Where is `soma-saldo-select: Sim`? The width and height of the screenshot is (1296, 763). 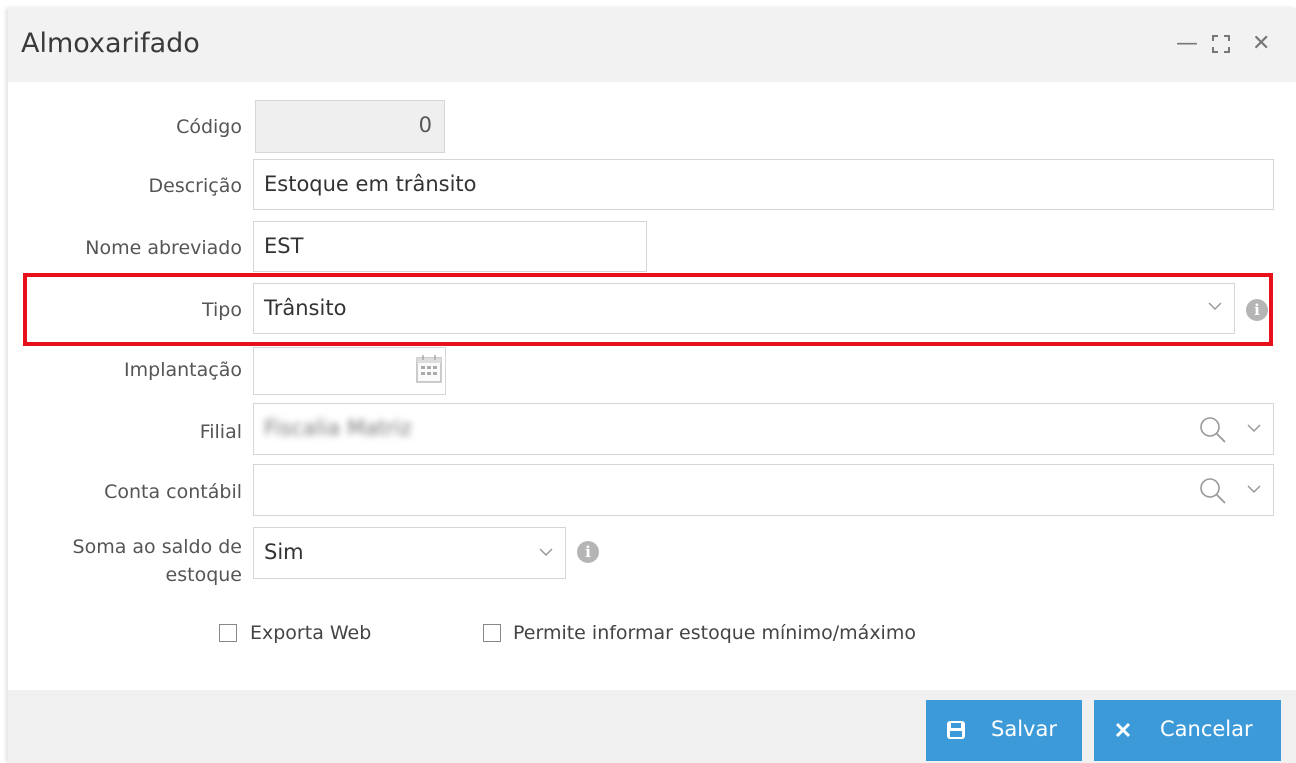 soma-saldo-select: Sim is located at coordinates (409, 553).